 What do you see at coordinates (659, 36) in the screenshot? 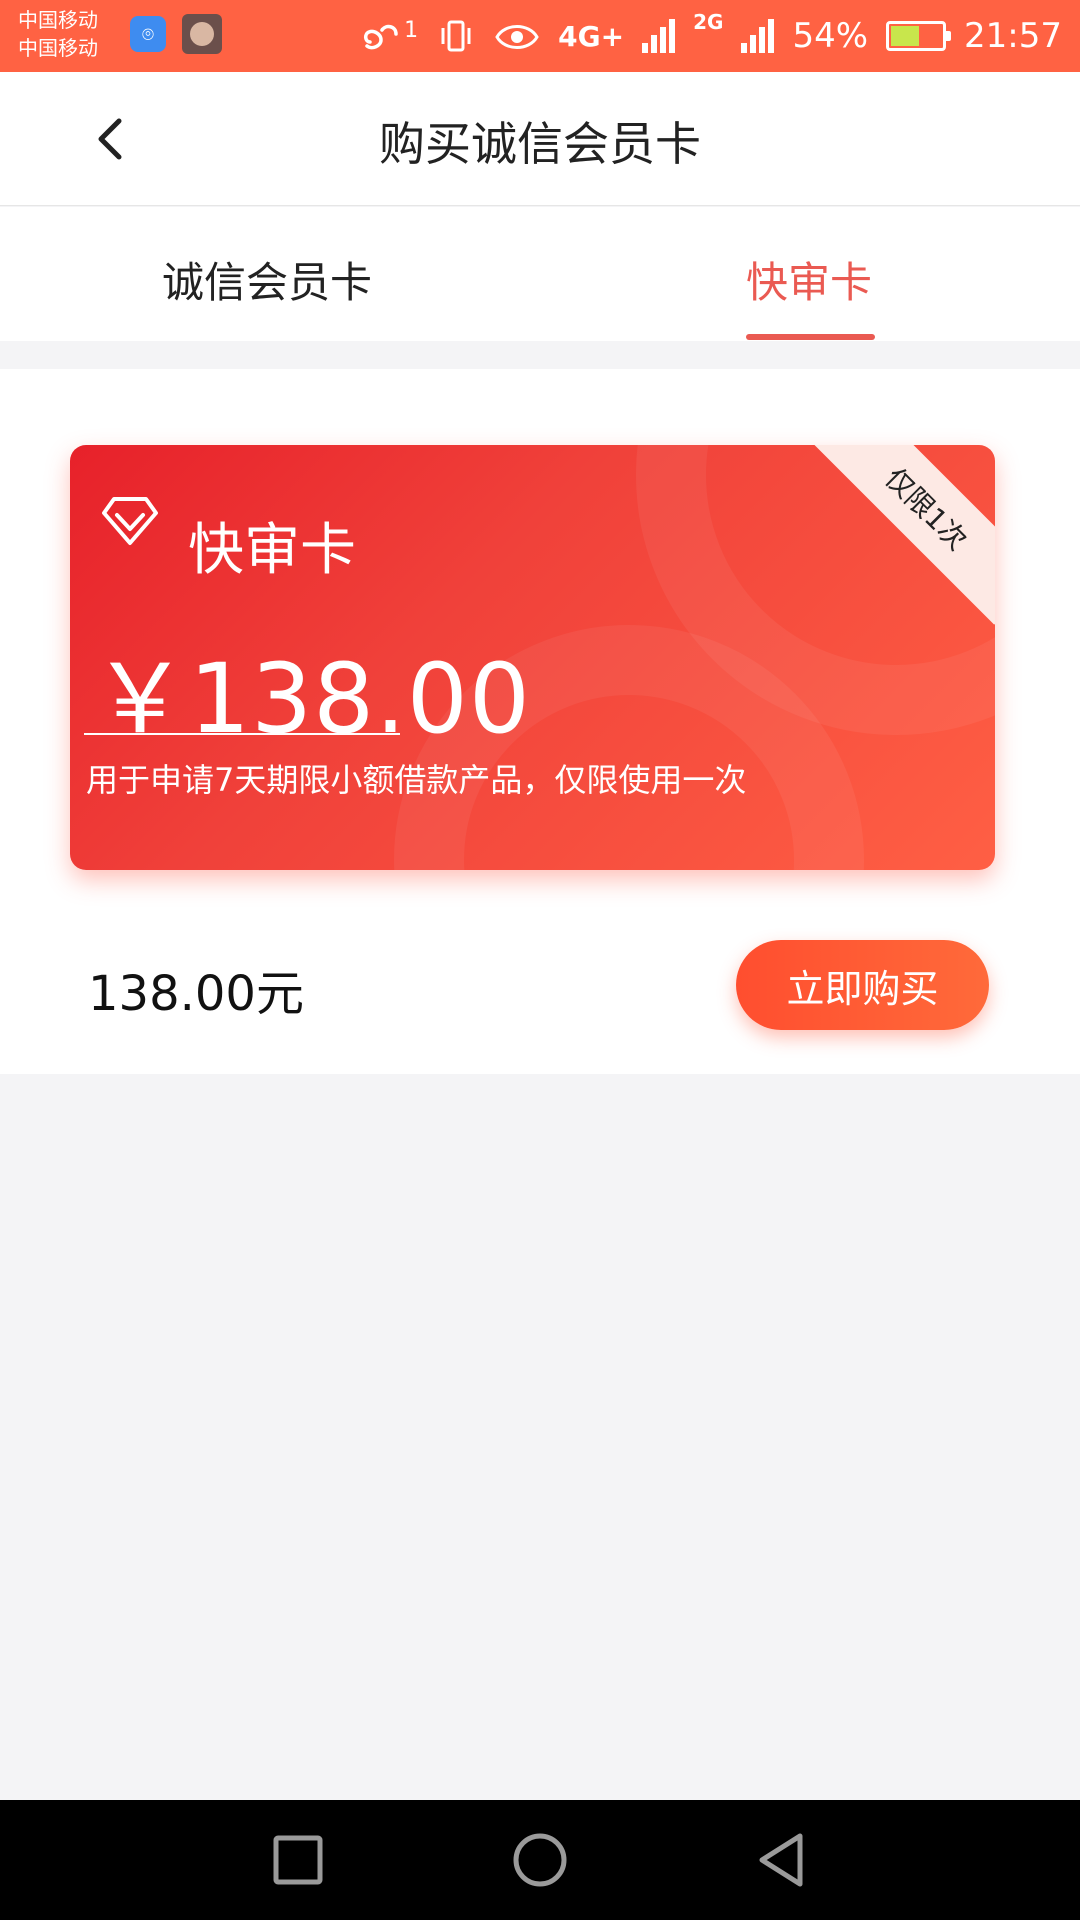
I see `signal-4g-icon` at bounding box center [659, 36].